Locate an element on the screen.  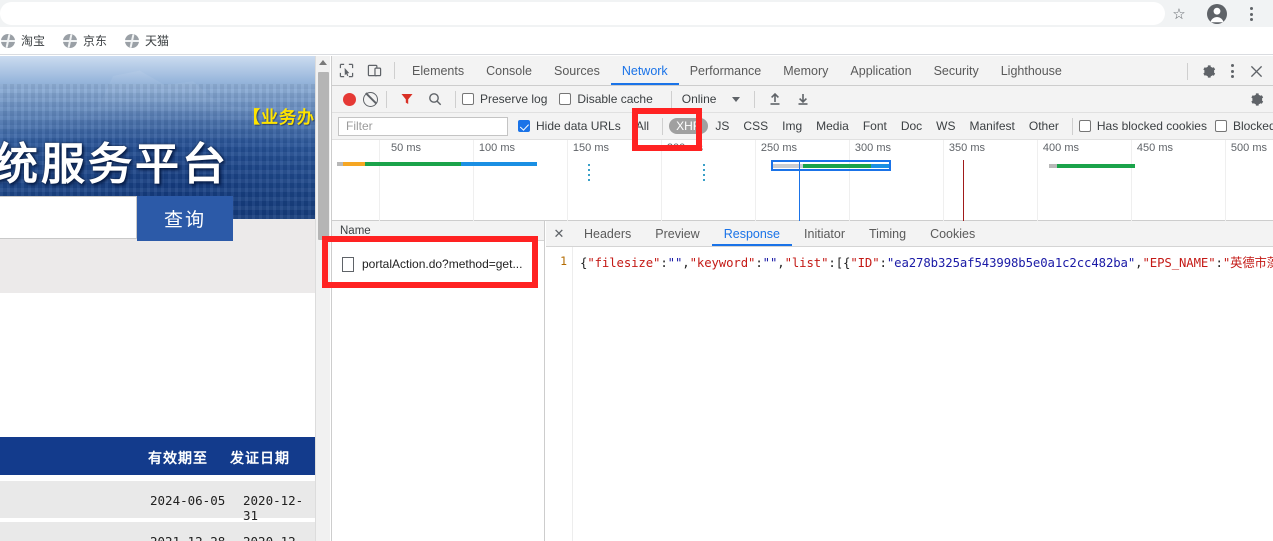
preserve-log-checkbox: Preserve log is located at coordinates (510, 99).